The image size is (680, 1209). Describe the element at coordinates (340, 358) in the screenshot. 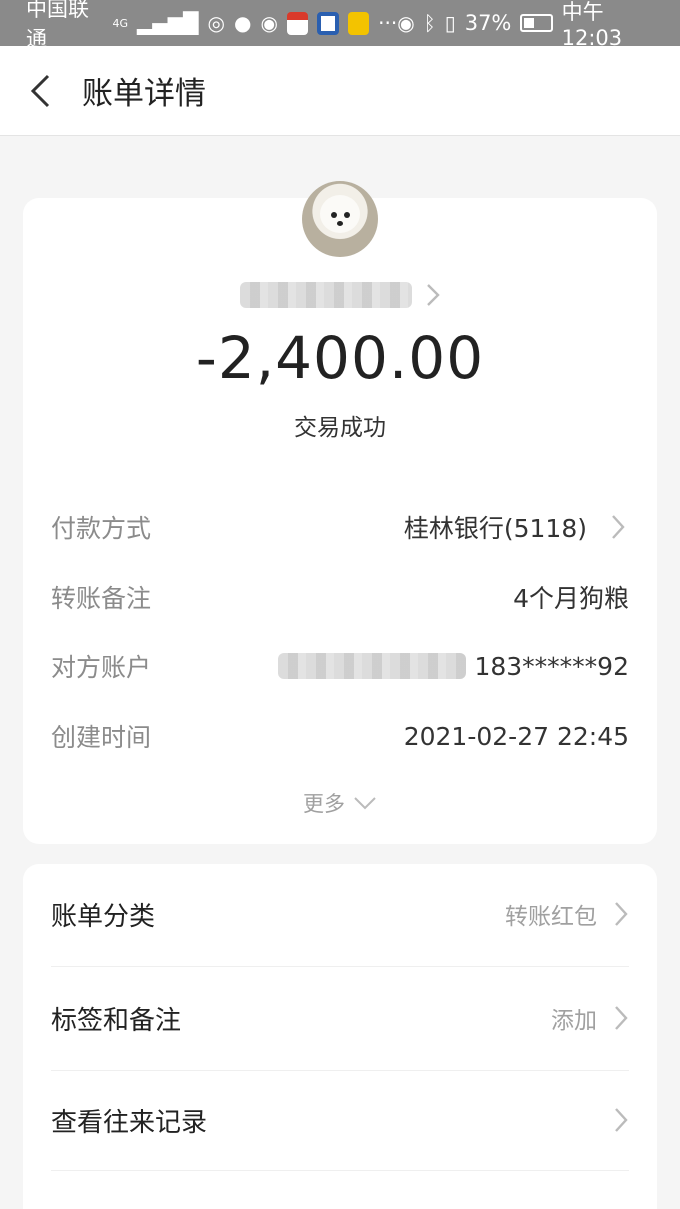

I see `transaction-amount: -2,400.00` at that location.